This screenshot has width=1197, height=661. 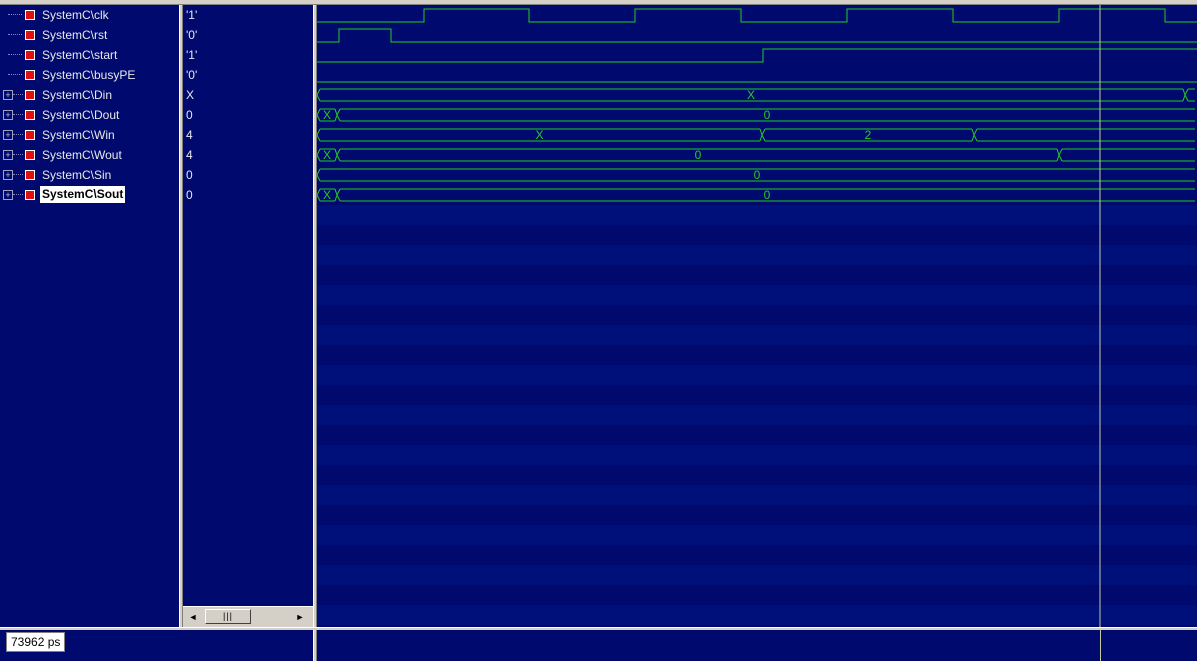 What do you see at coordinates (83, 194) in the screenshot?
I see `signal-name: SystemC\Sout` at bounding box center [83, 194].